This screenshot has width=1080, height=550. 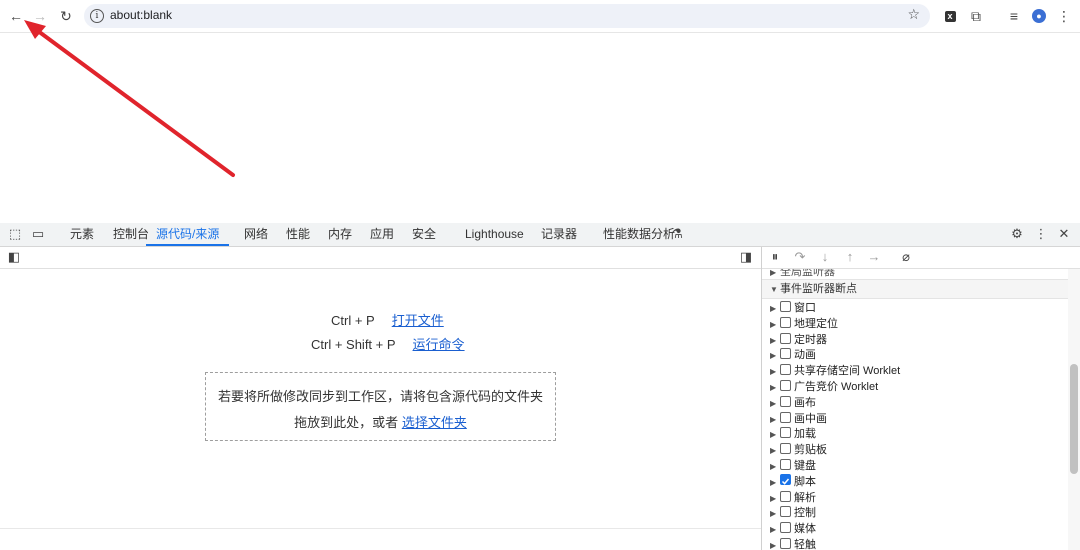 What do you see at coordinates (494, 234) in the screenshot?
I see `tab-lighthouse: Lighthouse` at bounding box center [494, 234].